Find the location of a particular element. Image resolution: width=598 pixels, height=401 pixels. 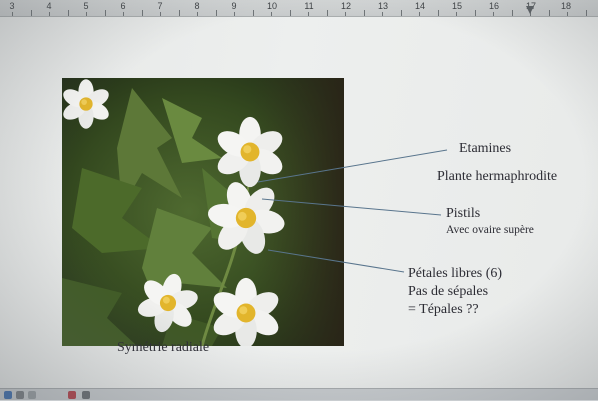

label-pistils: Pistils is located at coordinates (463, 213).